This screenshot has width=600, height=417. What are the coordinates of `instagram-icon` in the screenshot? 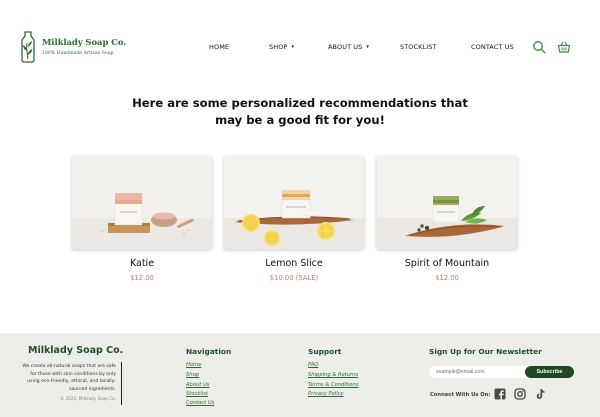 It's located at (520, 394).